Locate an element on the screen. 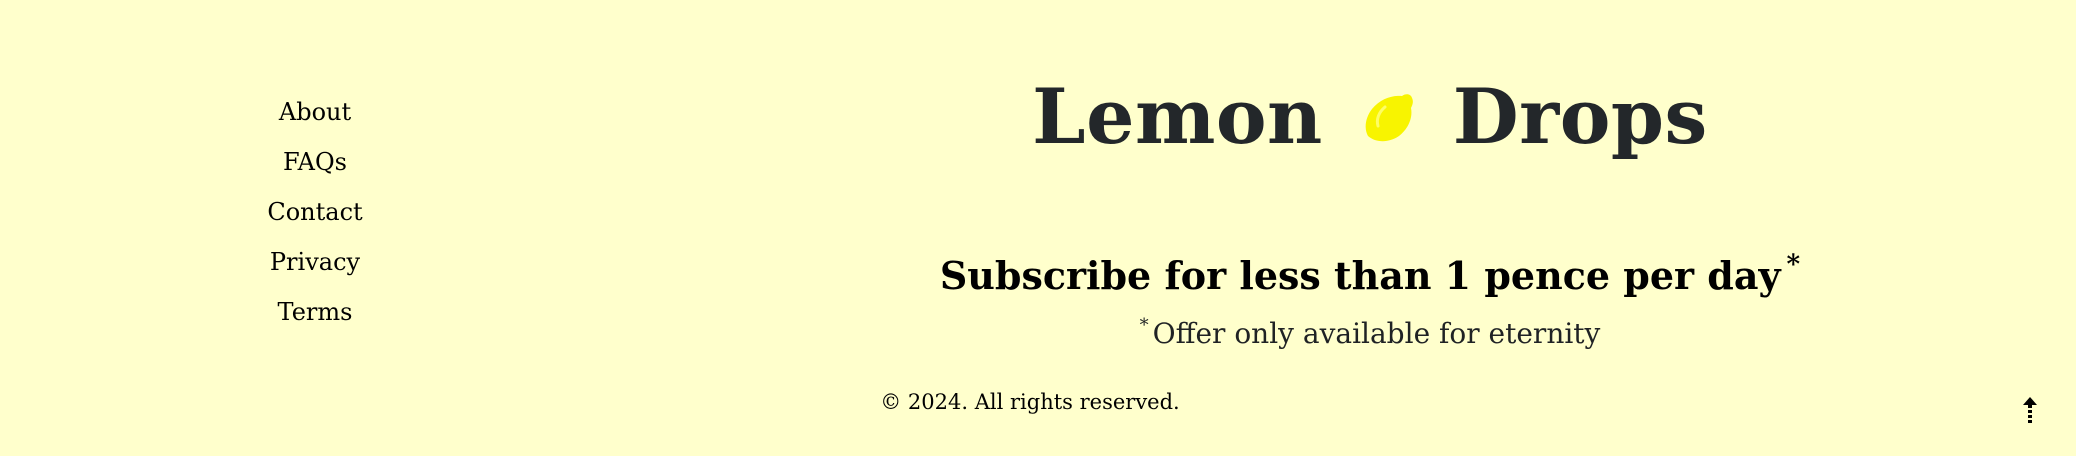 The width and height of the screenshot is (2076, 456). nav-link-about: About is located at coordinates (315, 112).